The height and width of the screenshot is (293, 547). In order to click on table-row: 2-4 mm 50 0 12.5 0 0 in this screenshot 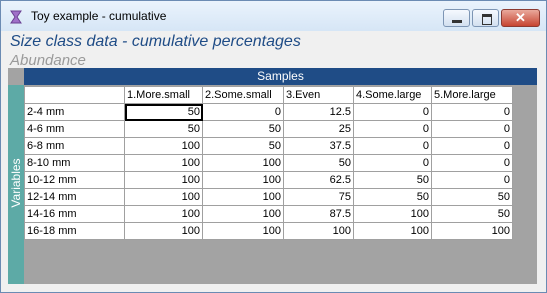, I will do `click(268, 112)`.